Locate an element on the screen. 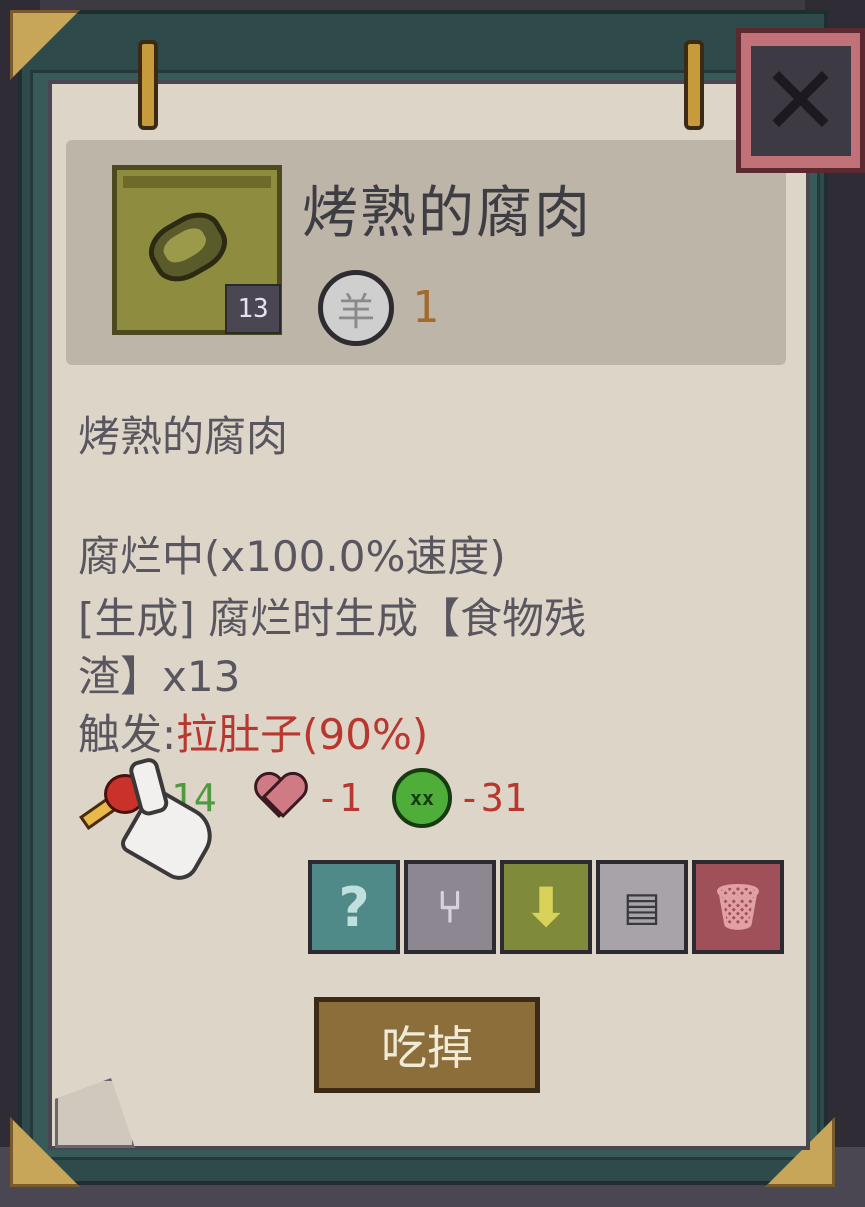  help-button: ? is located at coordinates (354, 907).